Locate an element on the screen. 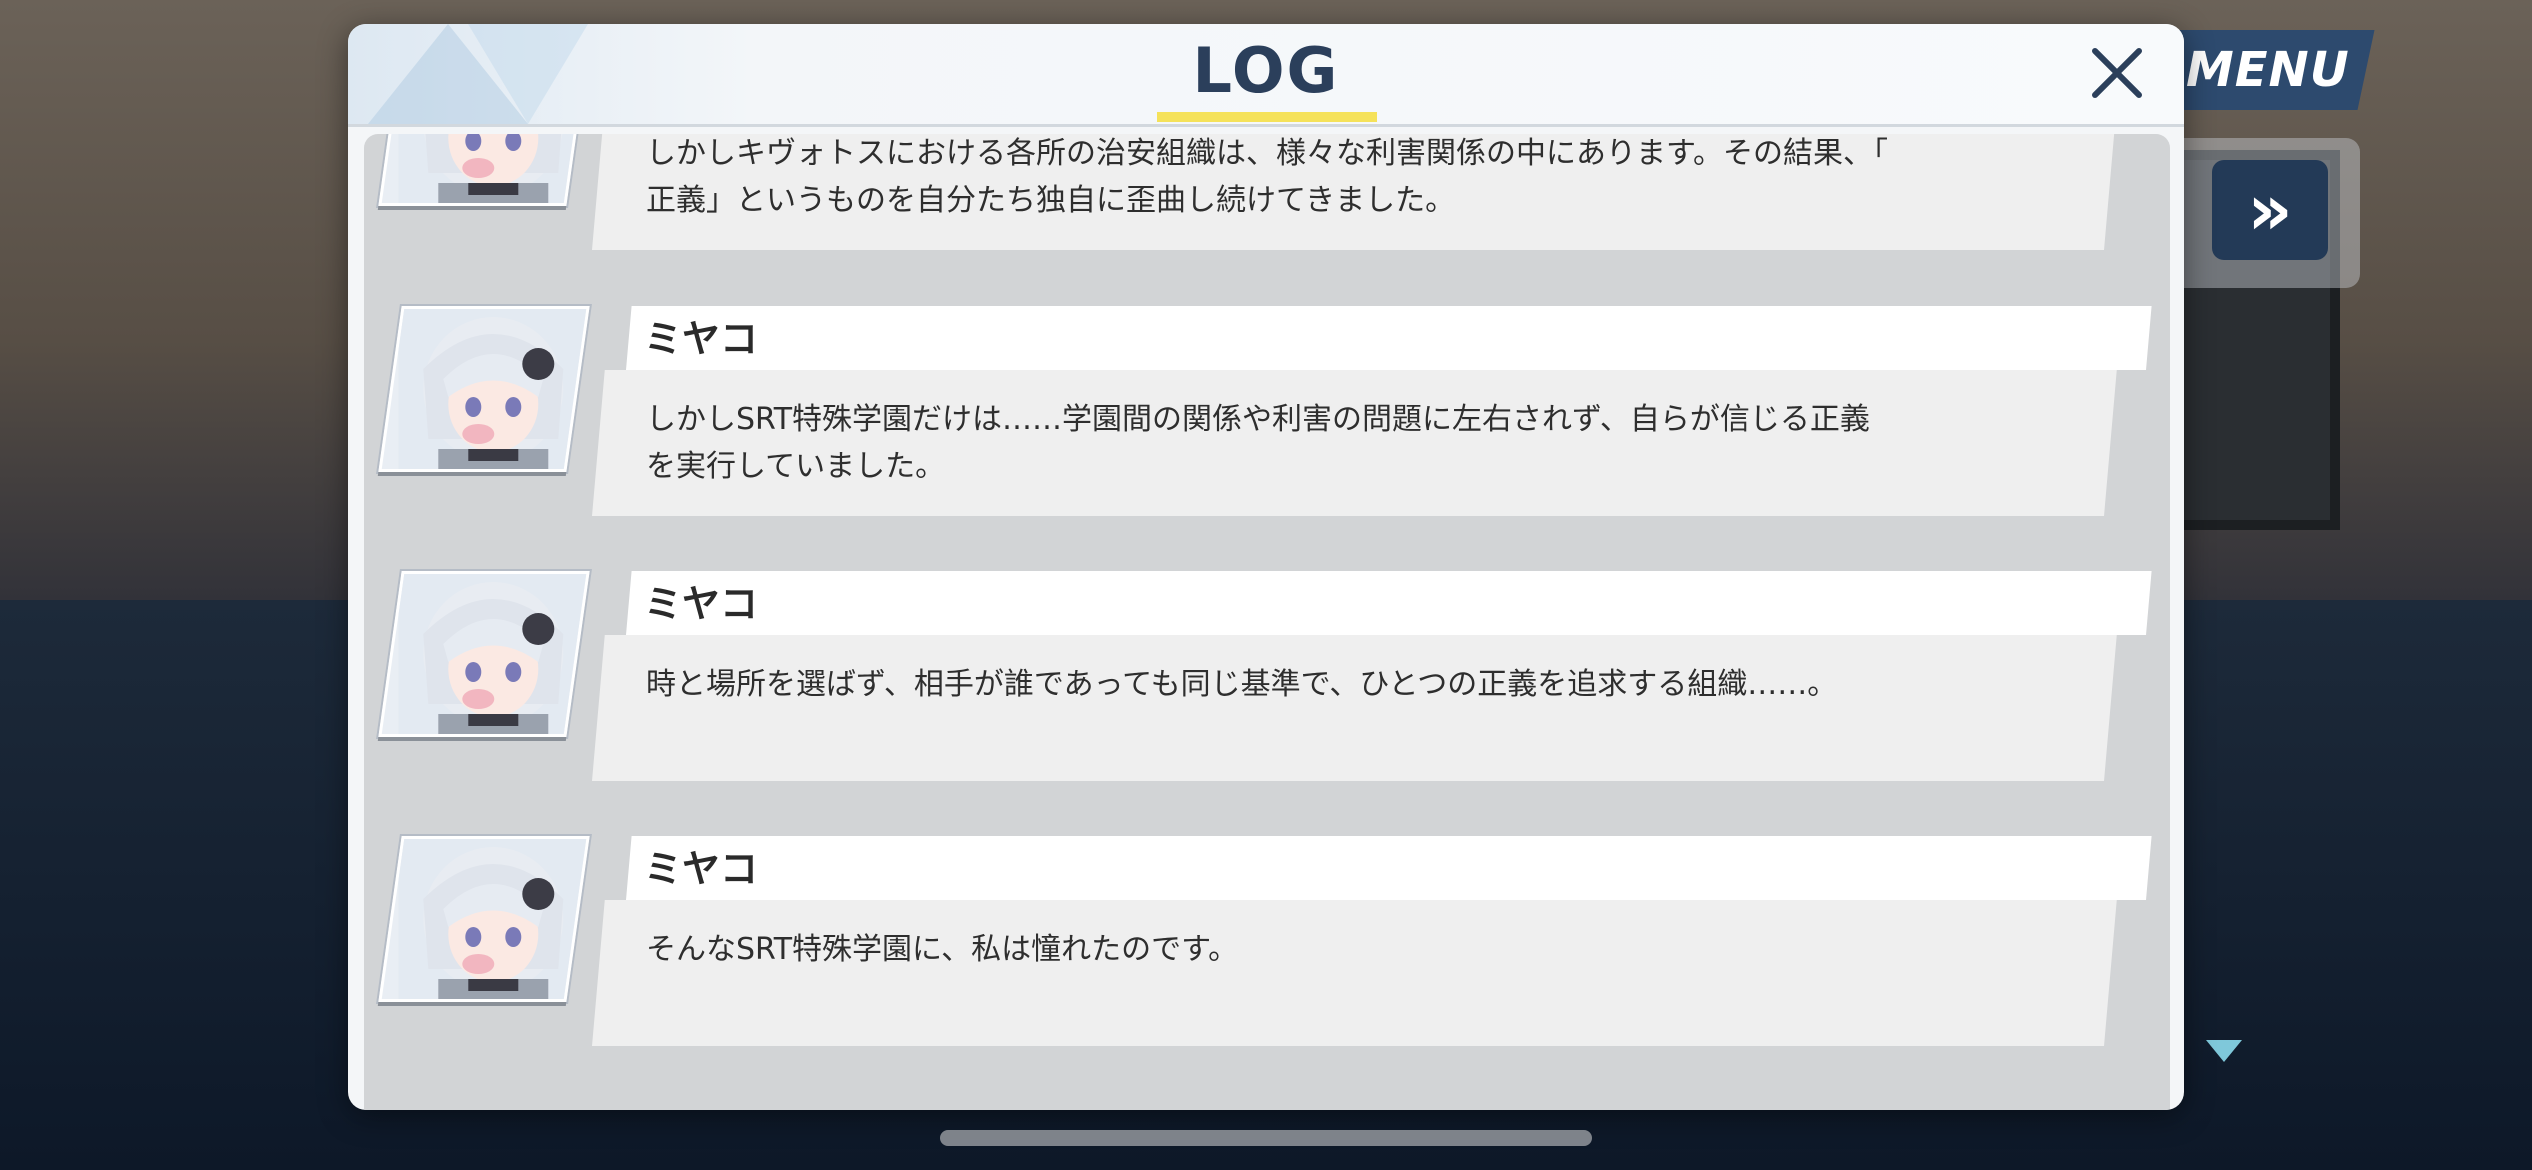  menu-button: MENU is located at coordinates (2268, 70).